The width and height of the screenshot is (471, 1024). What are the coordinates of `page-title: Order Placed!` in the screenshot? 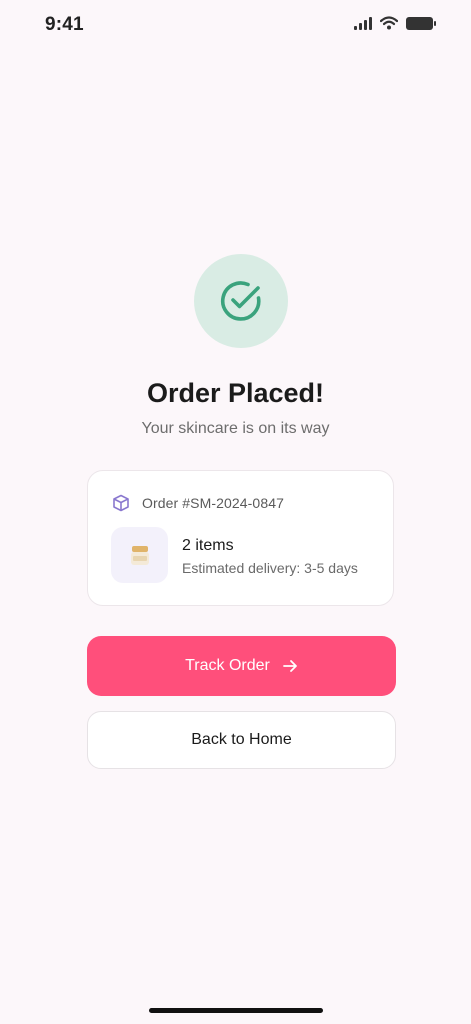 It's located at (235, 393).